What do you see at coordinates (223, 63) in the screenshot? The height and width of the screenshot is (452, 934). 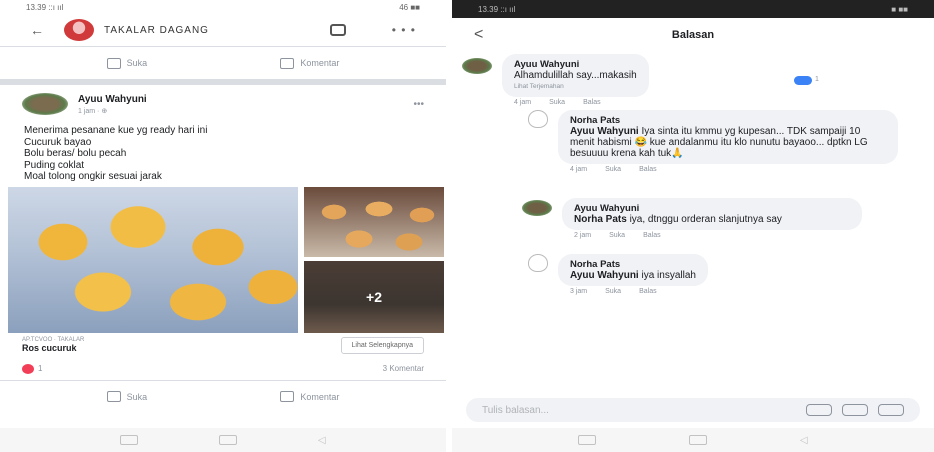 I see `previous-post-actions: Suka Komentar` at bounding box center [223, 63].